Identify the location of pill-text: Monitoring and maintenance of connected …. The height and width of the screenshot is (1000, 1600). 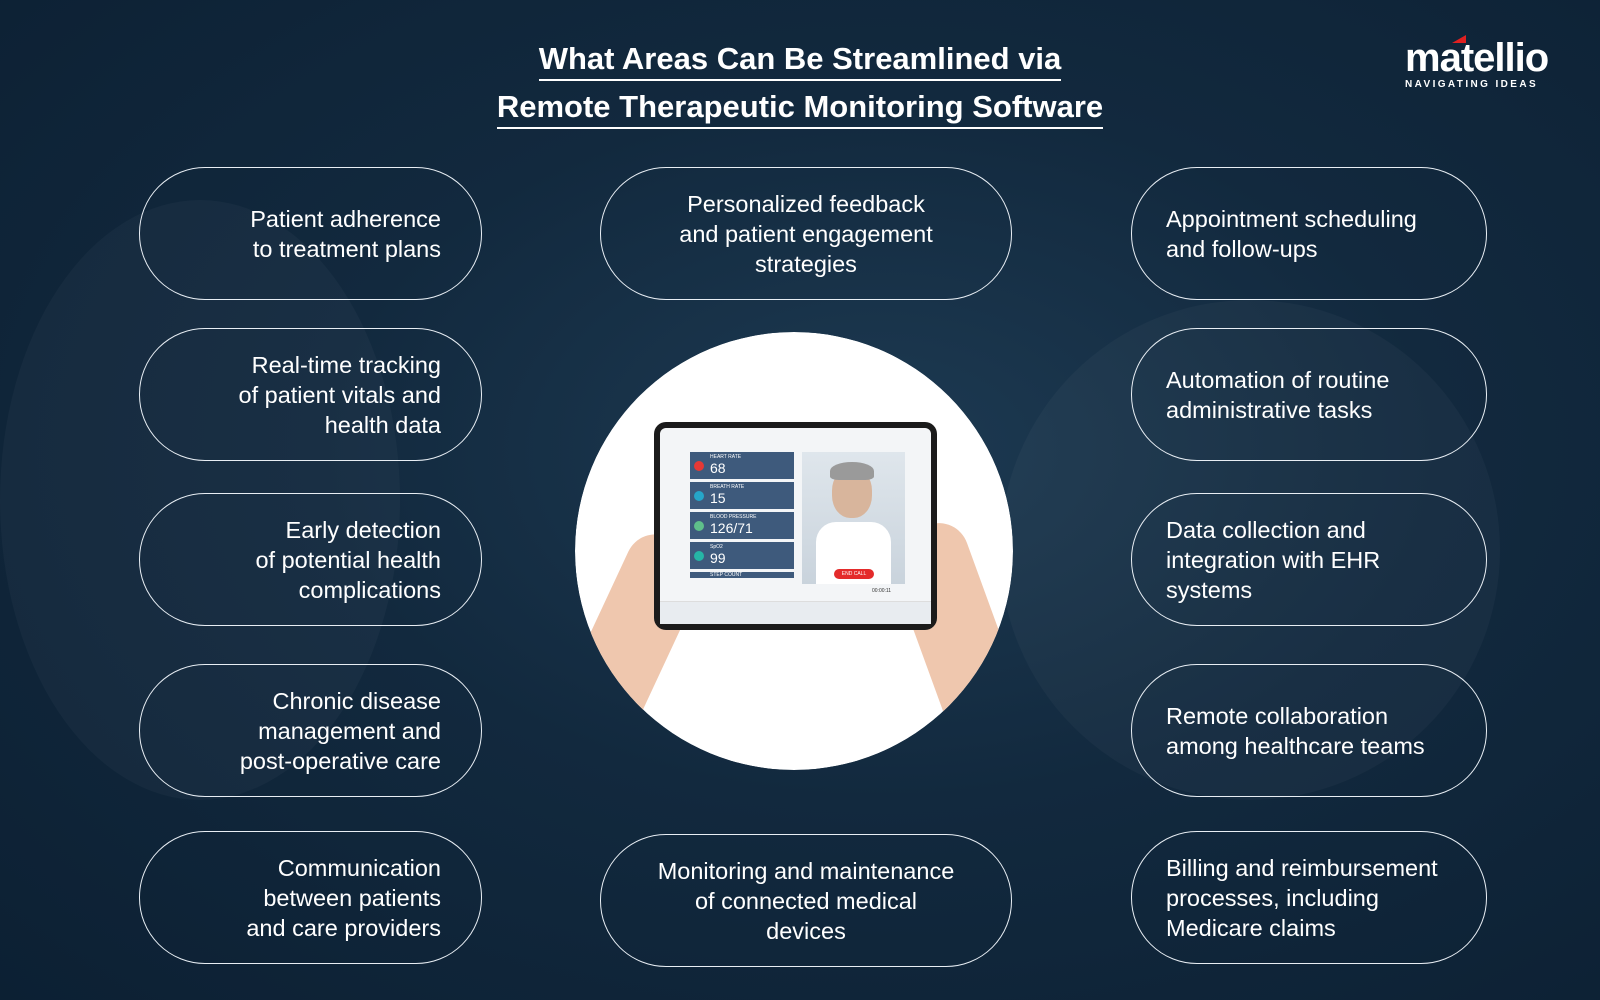
(806, 900).